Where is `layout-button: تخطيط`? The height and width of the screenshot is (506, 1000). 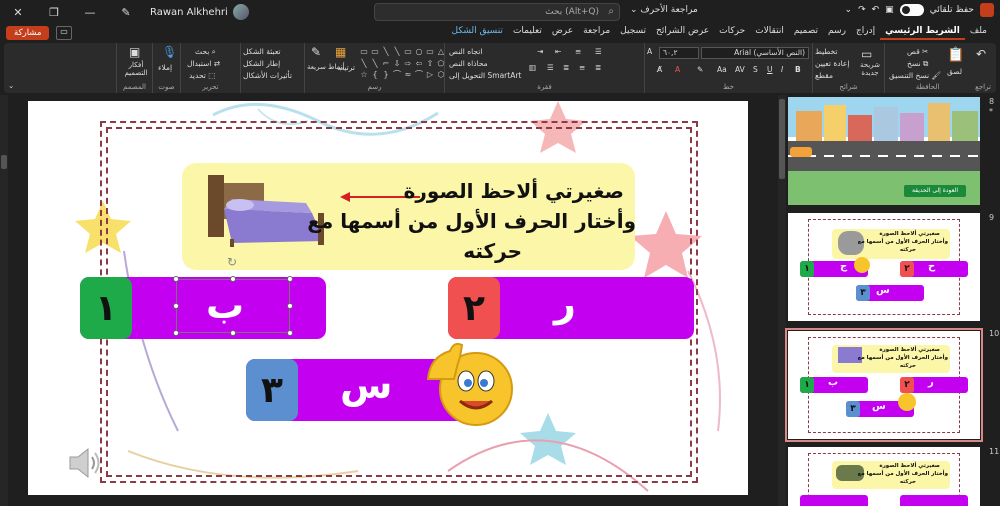 layout-button: تخطيط is located at coordinates (826, 51).